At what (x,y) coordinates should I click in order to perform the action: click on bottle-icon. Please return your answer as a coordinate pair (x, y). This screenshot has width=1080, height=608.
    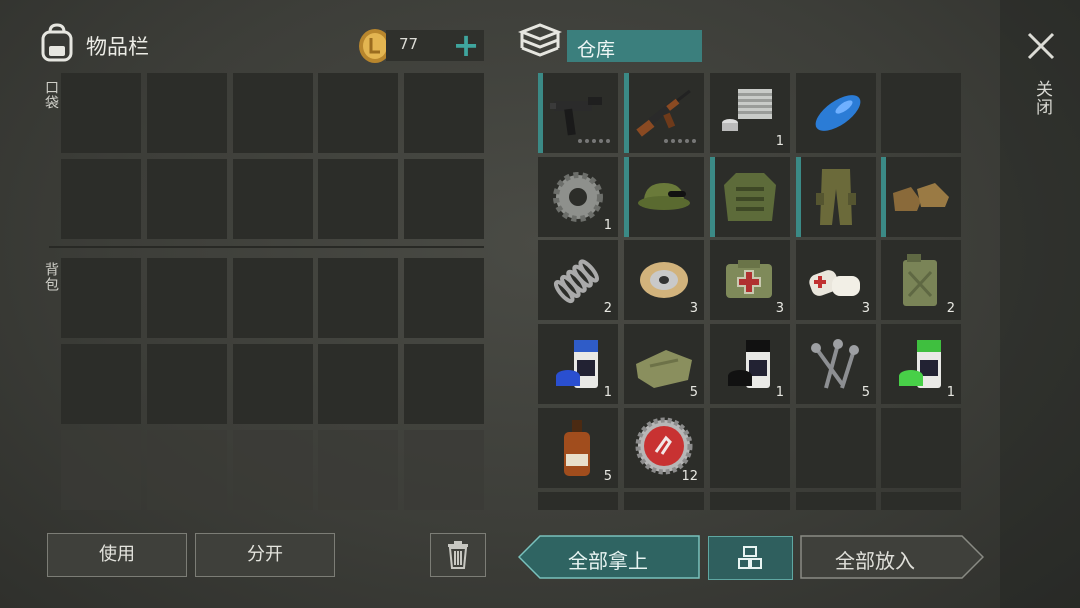
    Looking at the image, I should click on (577, 448).